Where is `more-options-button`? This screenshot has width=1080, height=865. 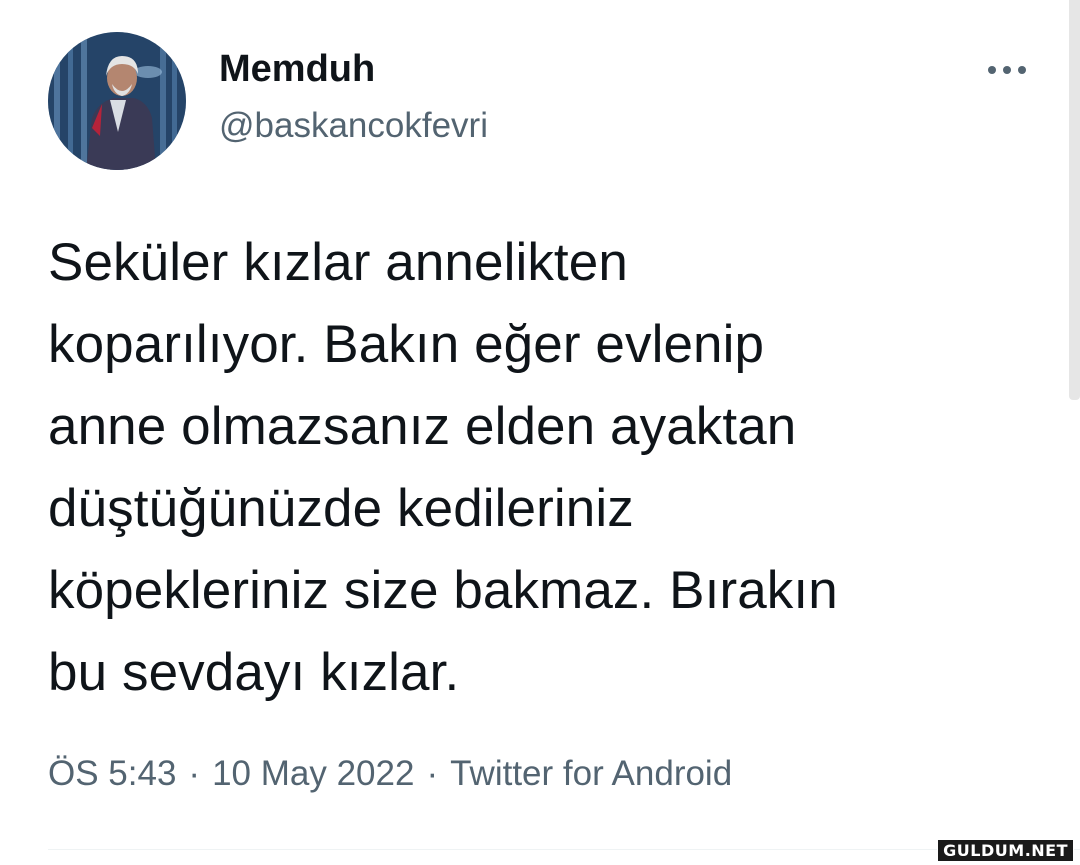 more-options-button is located at coordinates (1007, 70).